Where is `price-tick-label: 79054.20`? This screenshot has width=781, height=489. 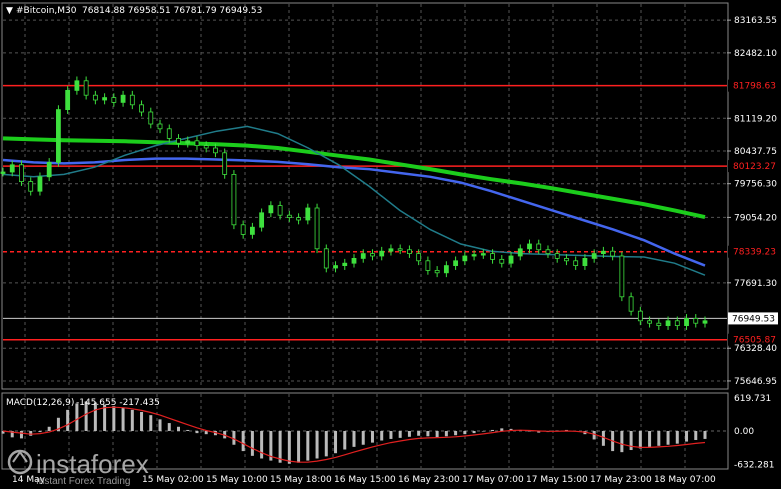 price-tick-label: 79054.20 is located at coordinates (755, 218).